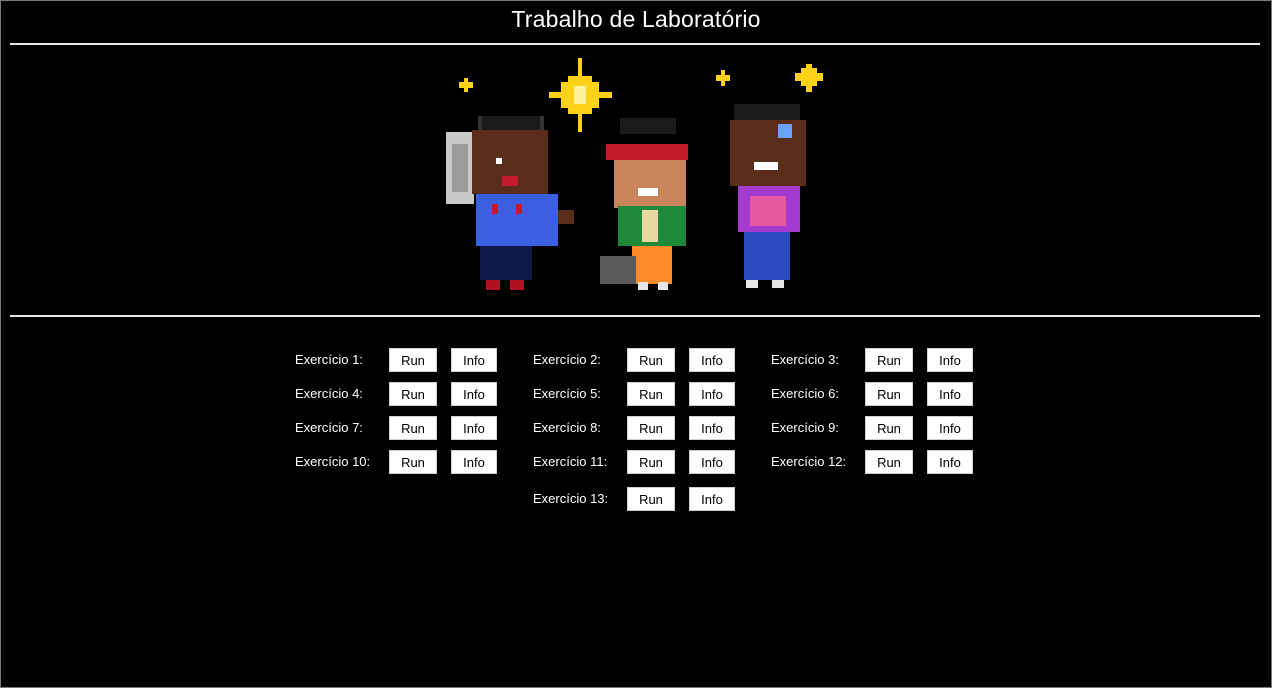 This screenshot has height=688, width=1272. What do you see at coordinates (567, 427) in the screenshot?
I see `exercise-label: Exercício 8:` at bounding box center [567, 427].